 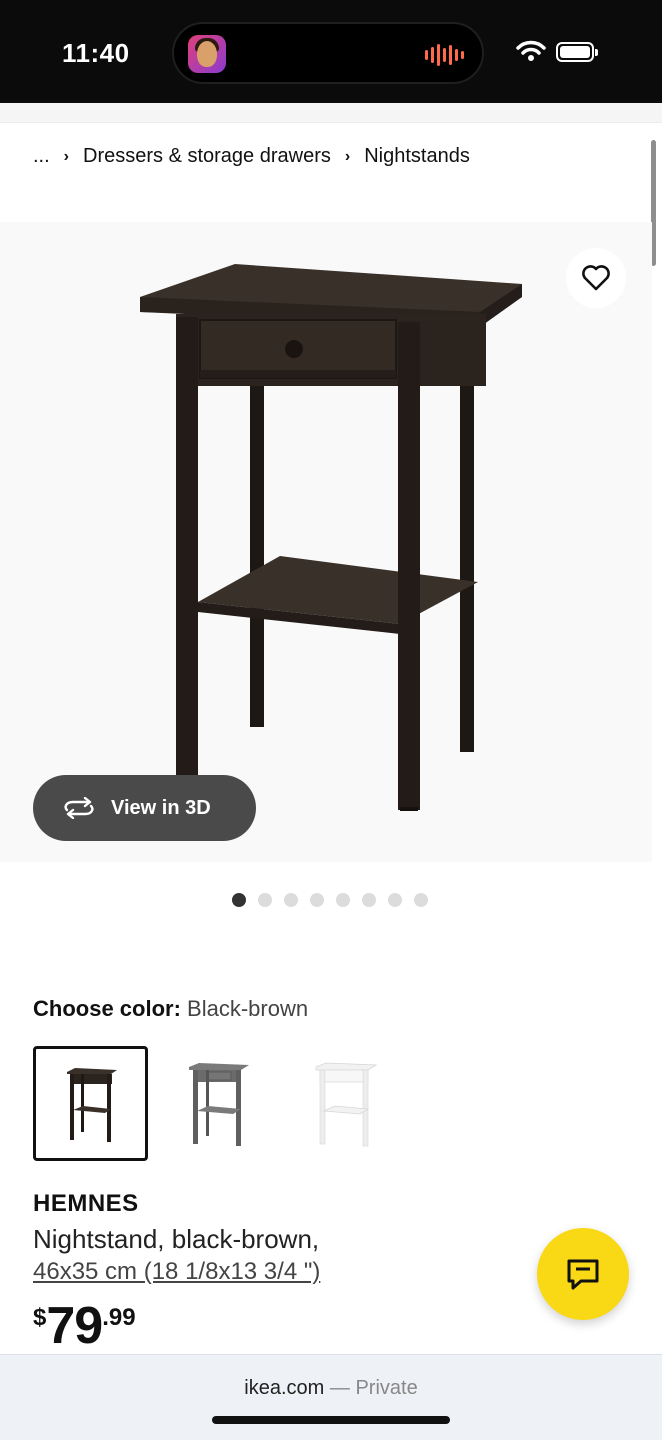 I want to click on home-indicator, so click(x=331, y=1420).